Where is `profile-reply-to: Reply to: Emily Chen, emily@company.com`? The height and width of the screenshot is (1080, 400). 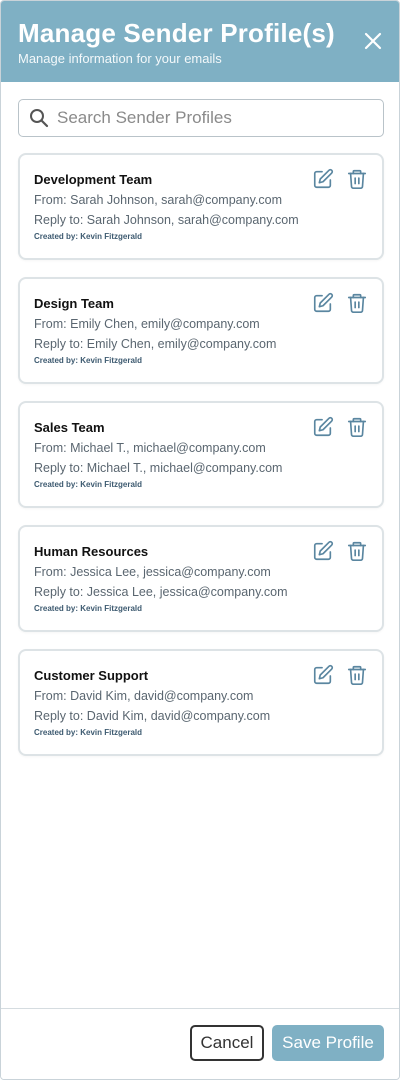
profile-reply-to: Reply to: Emily Chen, emily@company.com is located at coordinates (155, 344).